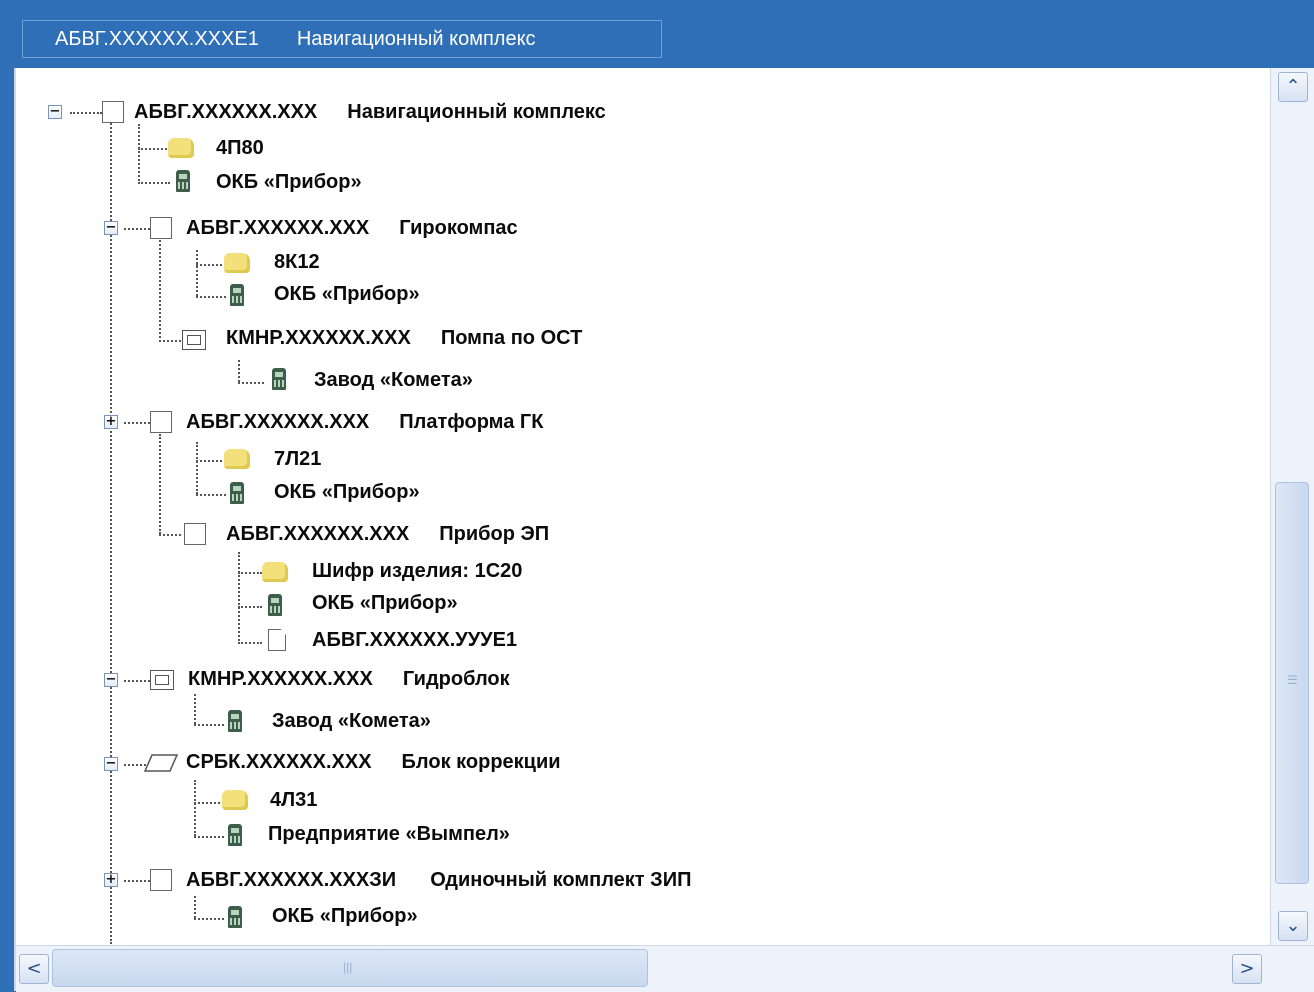 The width and height of the screenshot is (1314, 992). I want to click on tree-node-pump: КМНР.XXXXXX.XXX Помпа по ОСТ, so click(404, 338).